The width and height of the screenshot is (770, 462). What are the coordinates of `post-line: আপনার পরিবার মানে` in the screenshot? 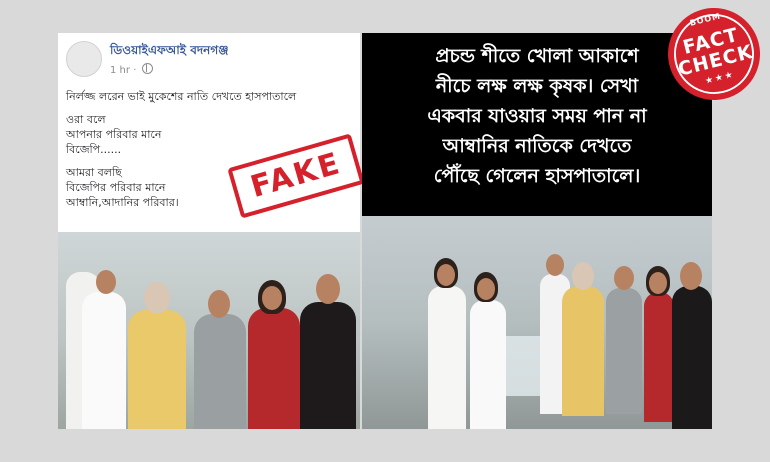 It's located at (114, 134).